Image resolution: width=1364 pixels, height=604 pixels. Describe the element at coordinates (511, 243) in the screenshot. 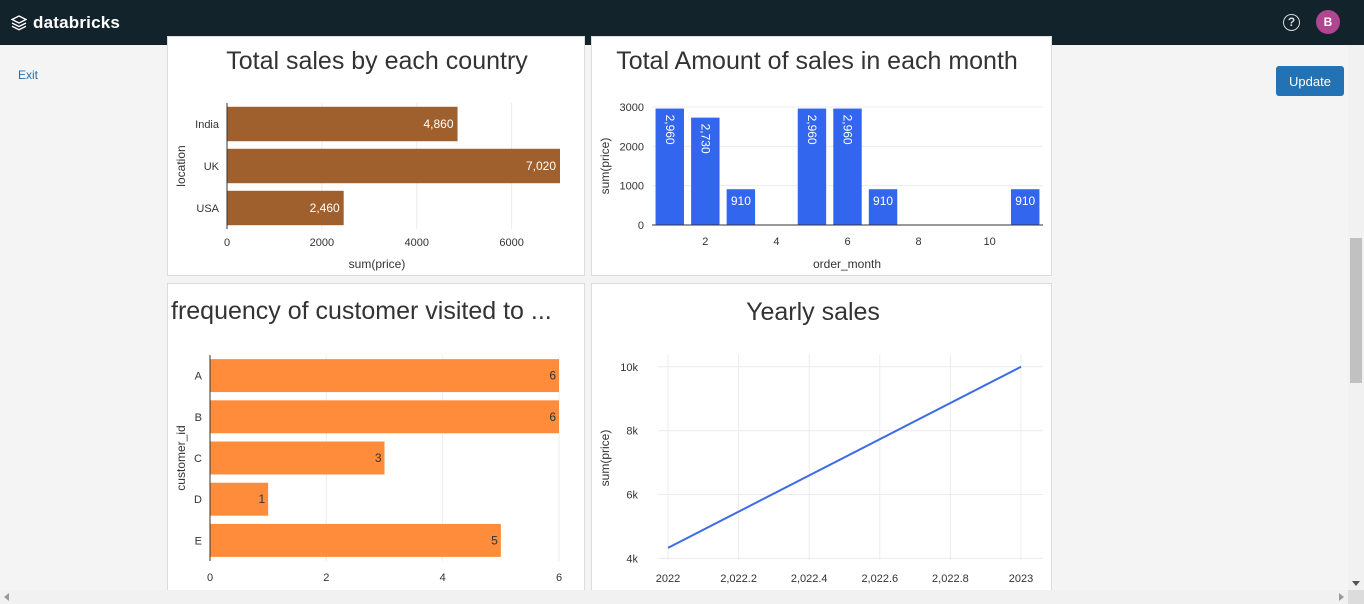

I see `x-tick-label: 6000` at that location.